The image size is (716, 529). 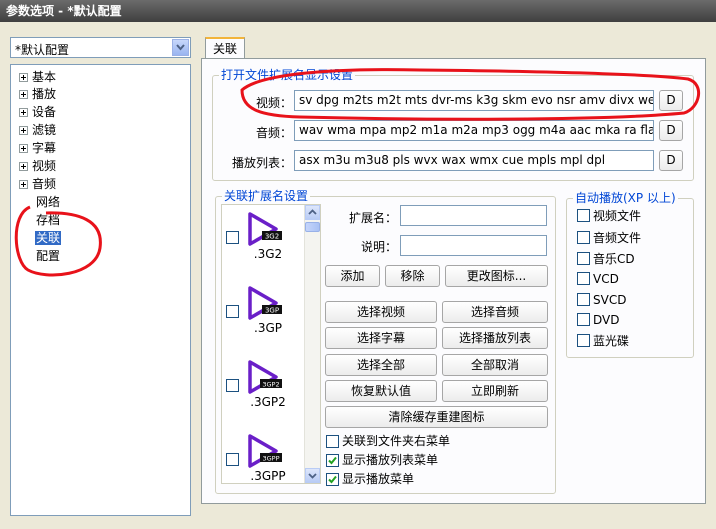 I want to click on restore-default-button: 恢复默认值, so click(x=381, y=391).